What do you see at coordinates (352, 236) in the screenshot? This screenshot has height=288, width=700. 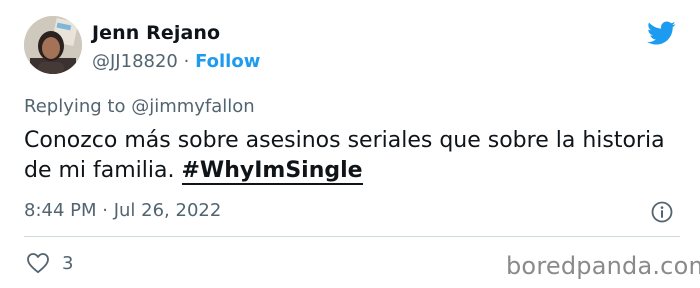 I see `divider` at bounding box center [352, 236].